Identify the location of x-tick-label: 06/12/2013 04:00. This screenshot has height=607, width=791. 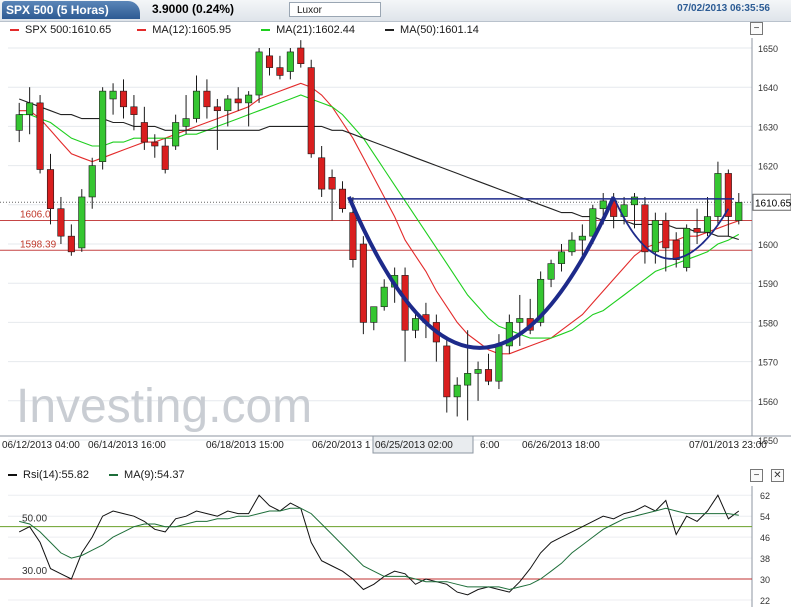
(41, 445).